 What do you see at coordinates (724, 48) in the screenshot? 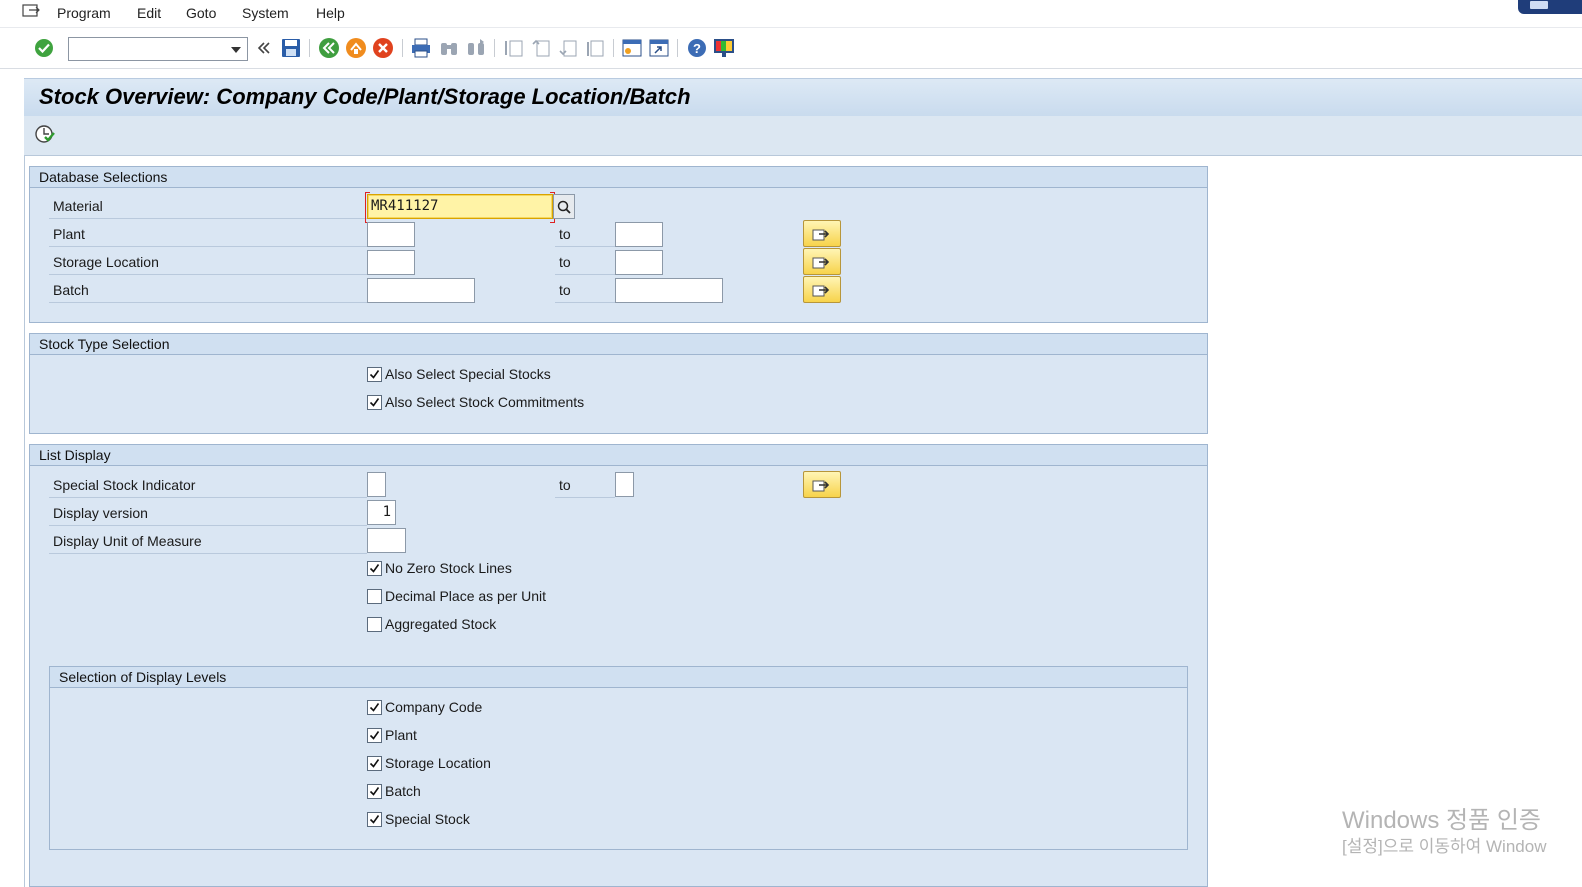
I see `customize-layout-icon` at bounding box center [724, 48].